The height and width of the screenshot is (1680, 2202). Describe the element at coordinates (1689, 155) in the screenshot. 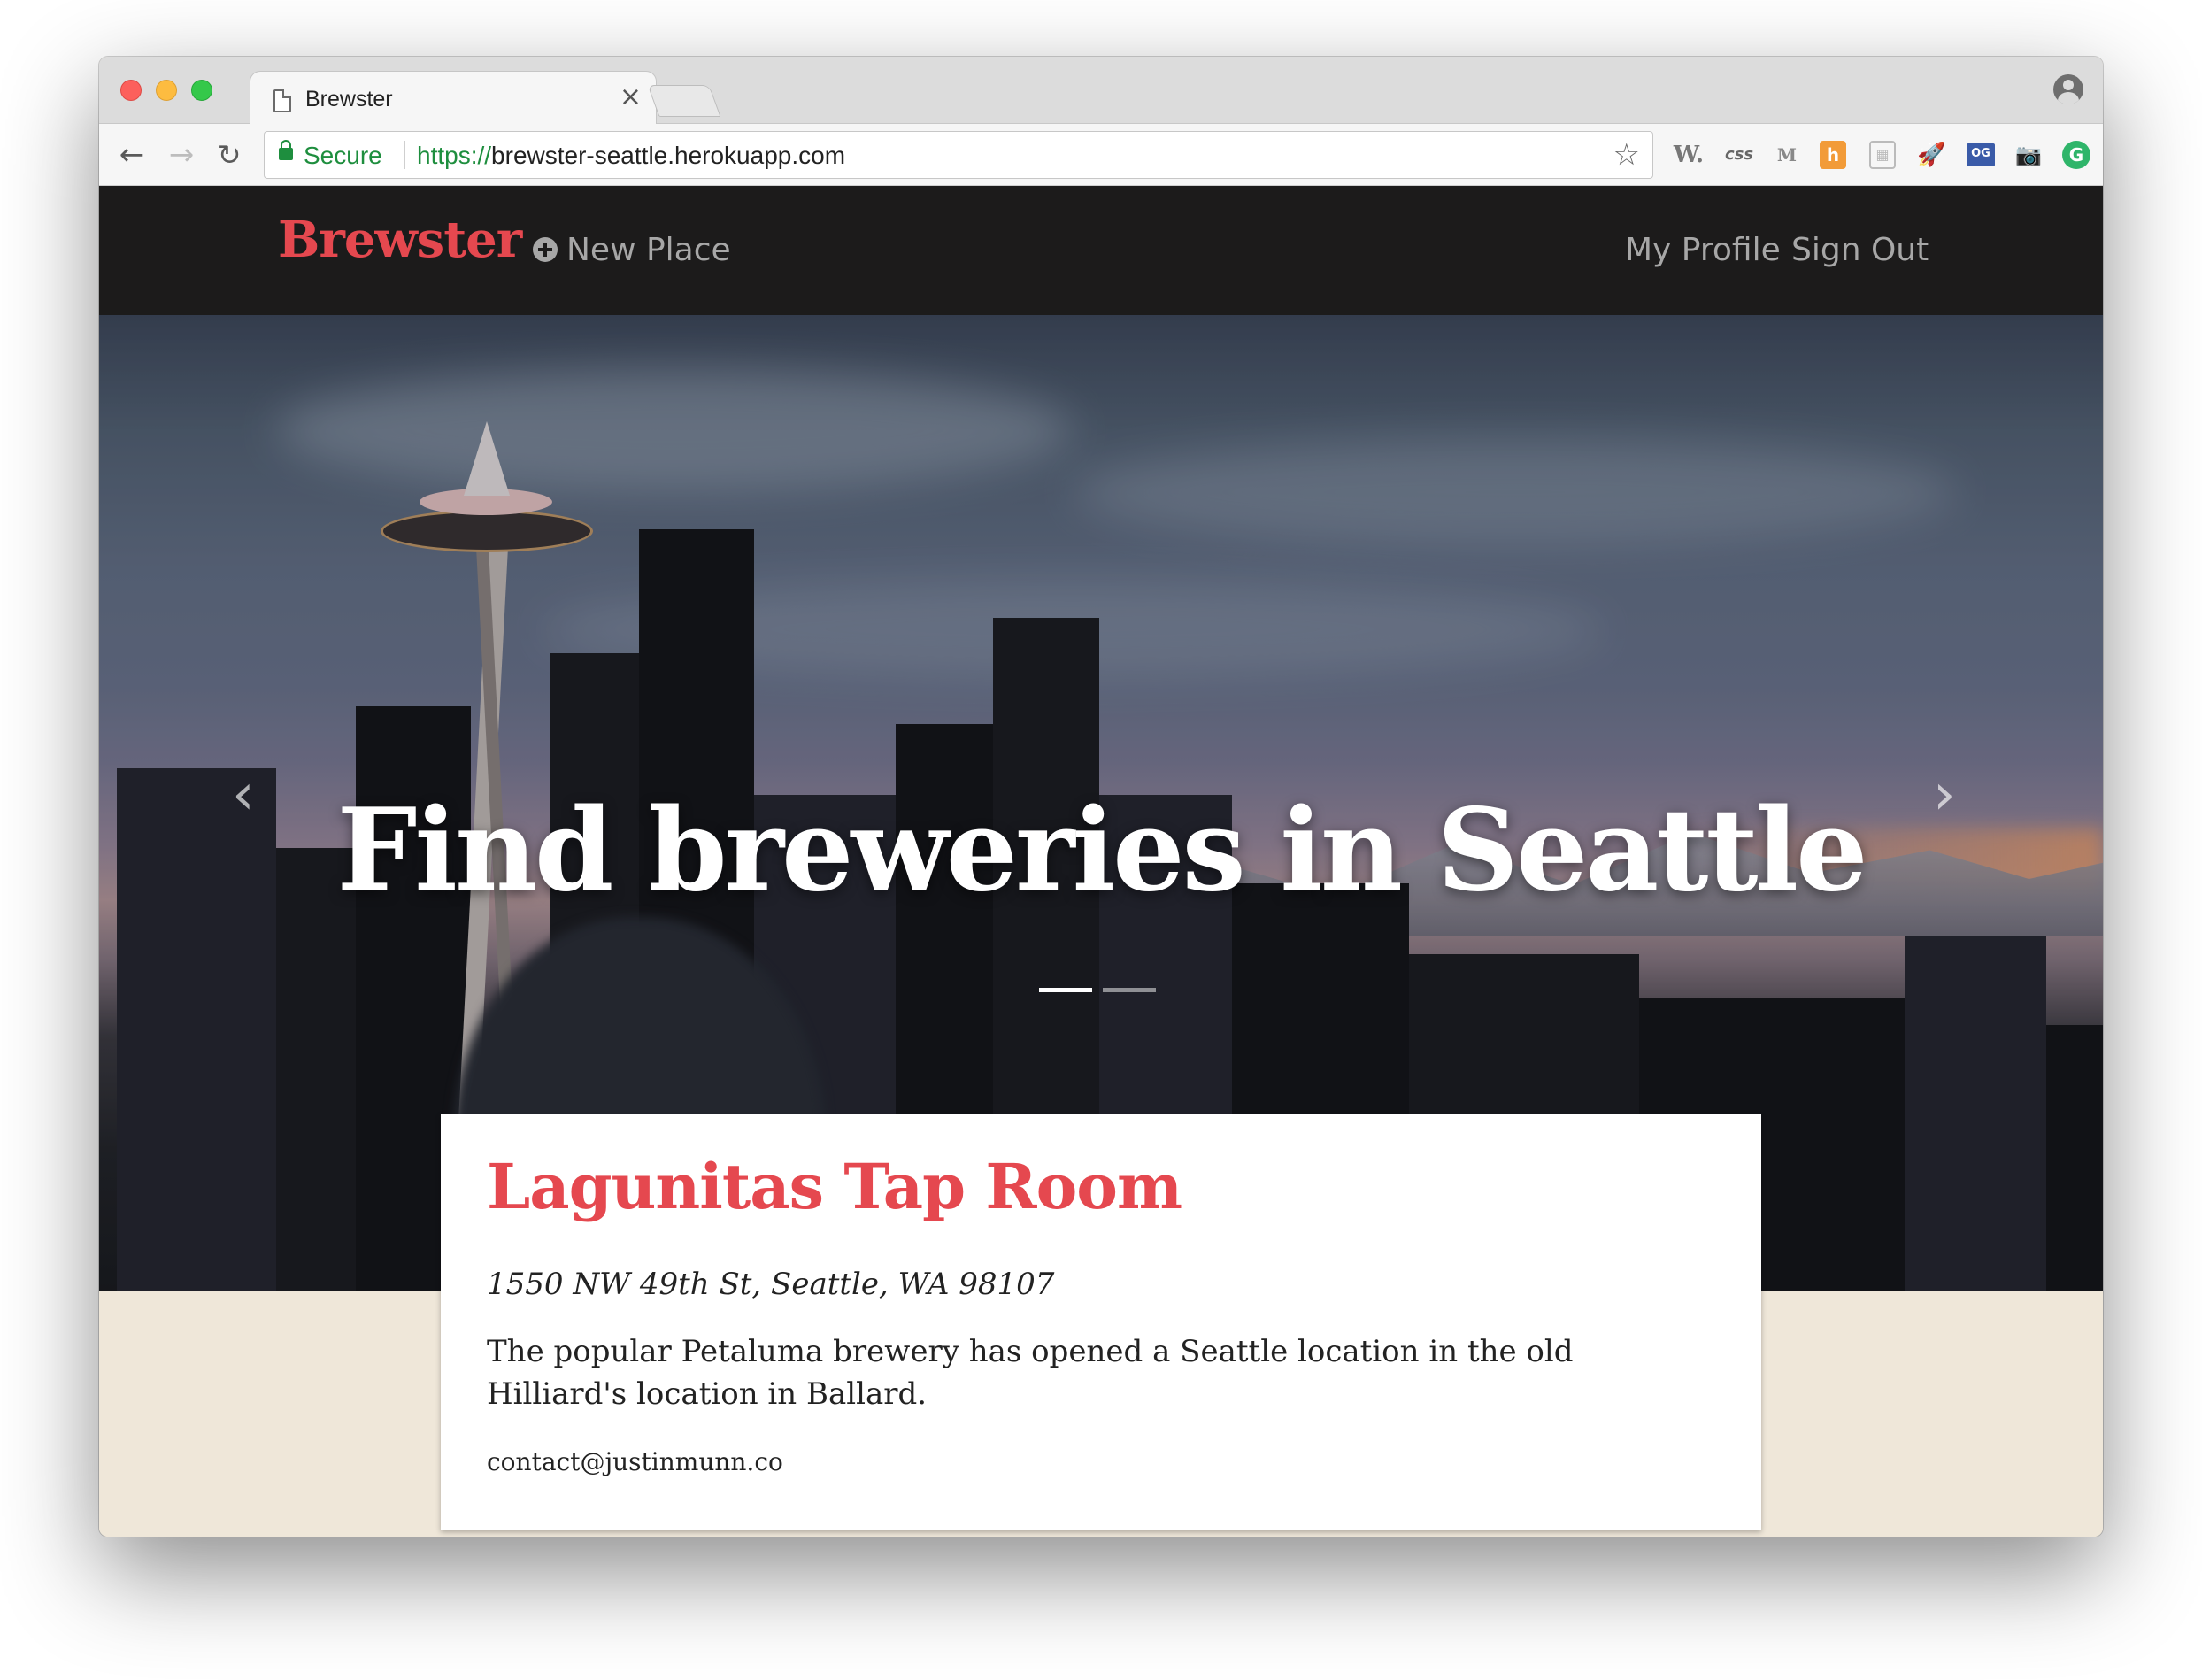

I see `extension-w-icon: W.` at that location.